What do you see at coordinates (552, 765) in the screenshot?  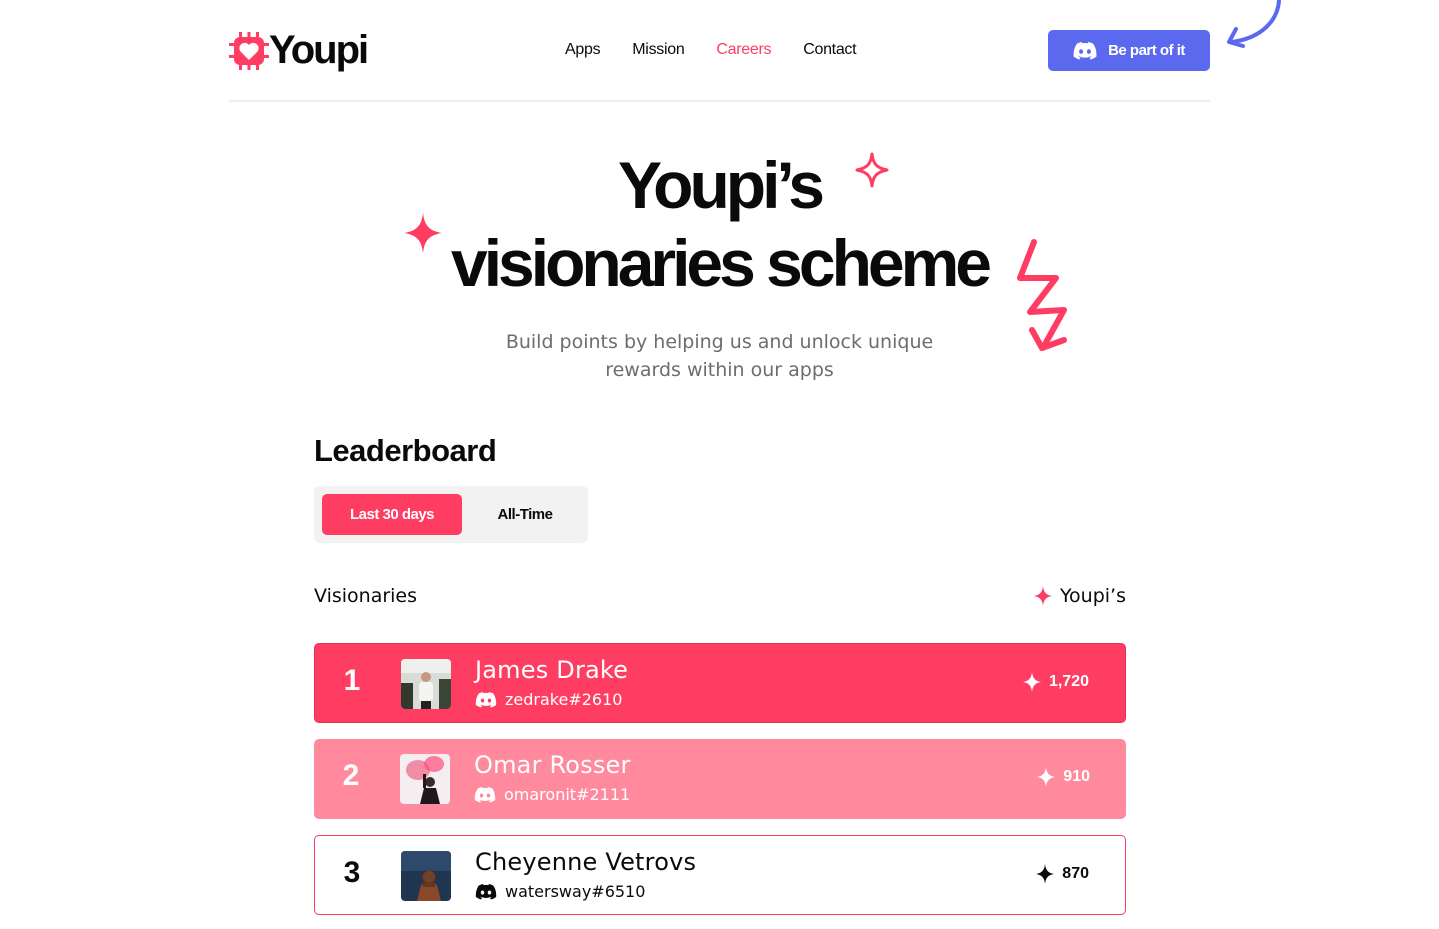 I see `visionary-name: Omar Rosser` at bounding box center [552, 765].